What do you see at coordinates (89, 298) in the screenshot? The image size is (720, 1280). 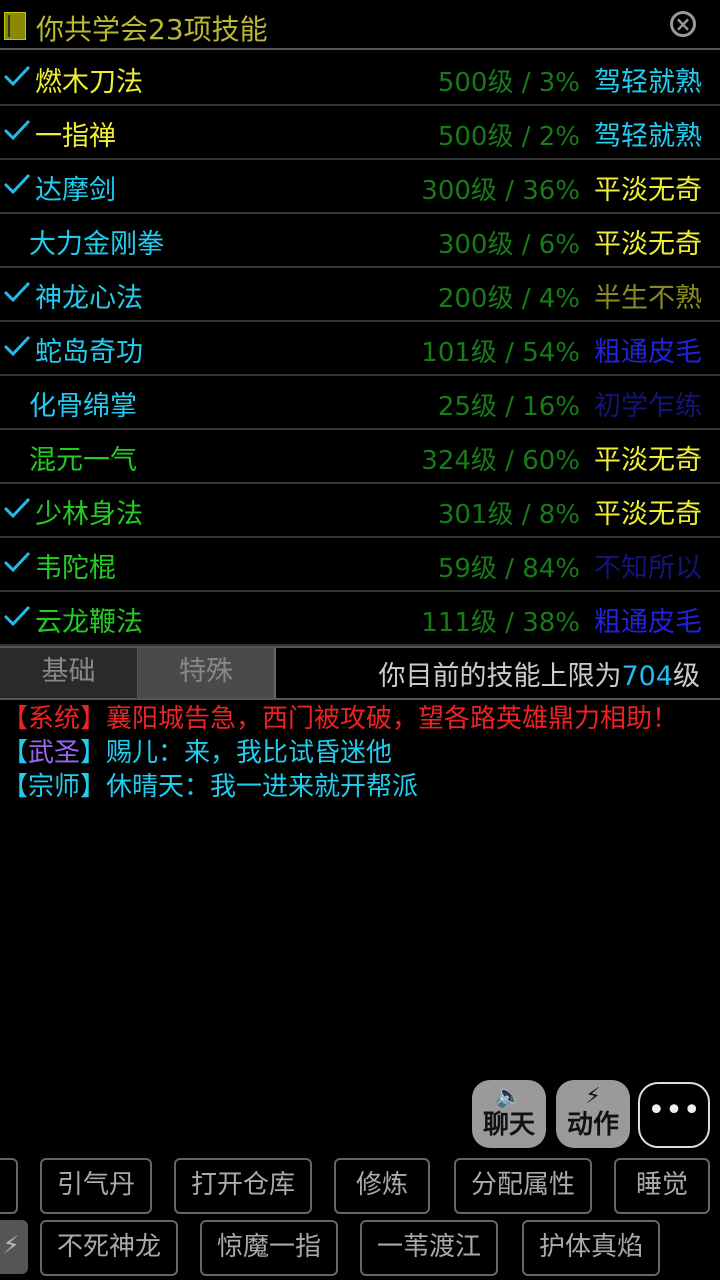 I see `skill-name: 神龙心法` at bounding box center [89, 298].